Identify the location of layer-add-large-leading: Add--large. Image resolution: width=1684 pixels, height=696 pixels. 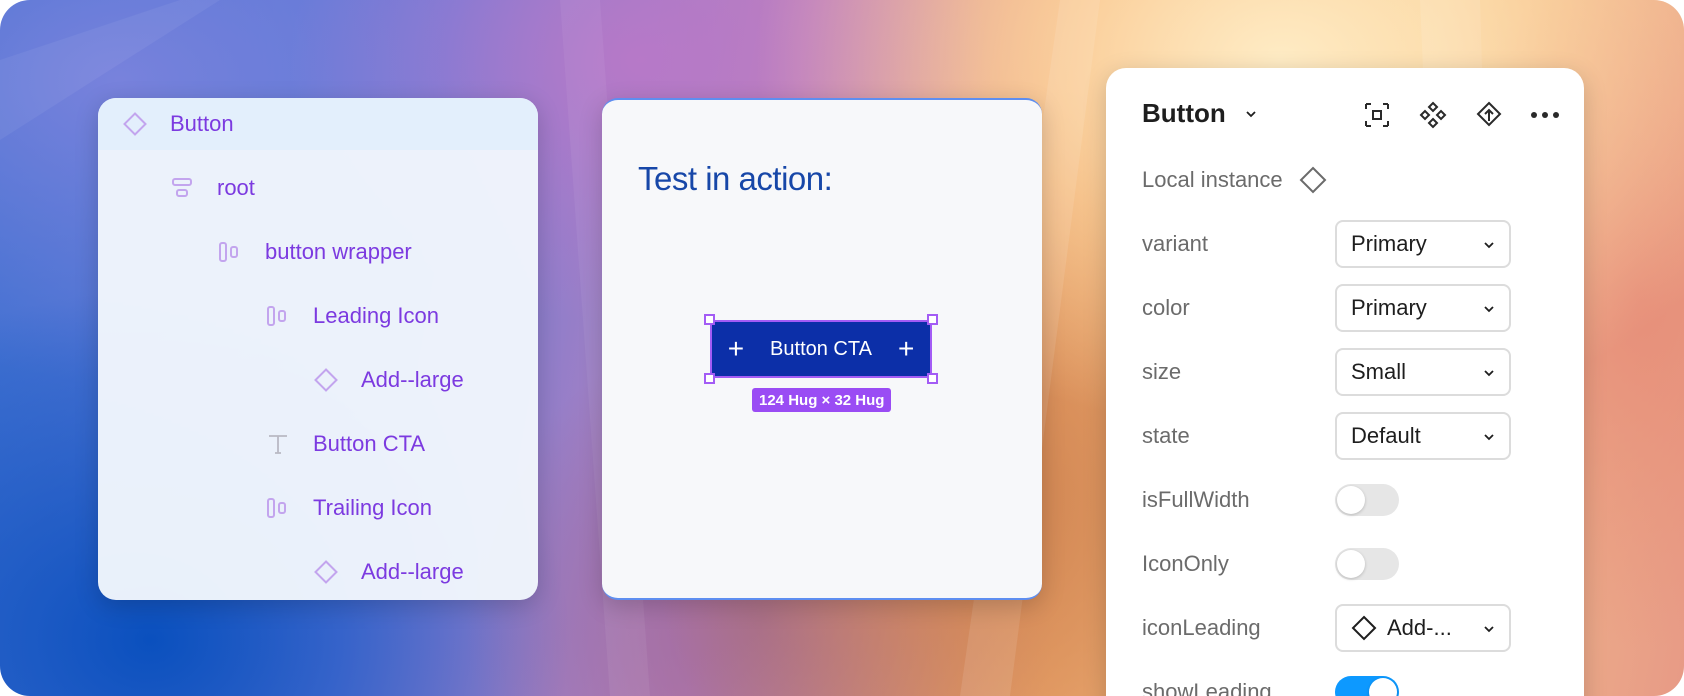
(318, 380).